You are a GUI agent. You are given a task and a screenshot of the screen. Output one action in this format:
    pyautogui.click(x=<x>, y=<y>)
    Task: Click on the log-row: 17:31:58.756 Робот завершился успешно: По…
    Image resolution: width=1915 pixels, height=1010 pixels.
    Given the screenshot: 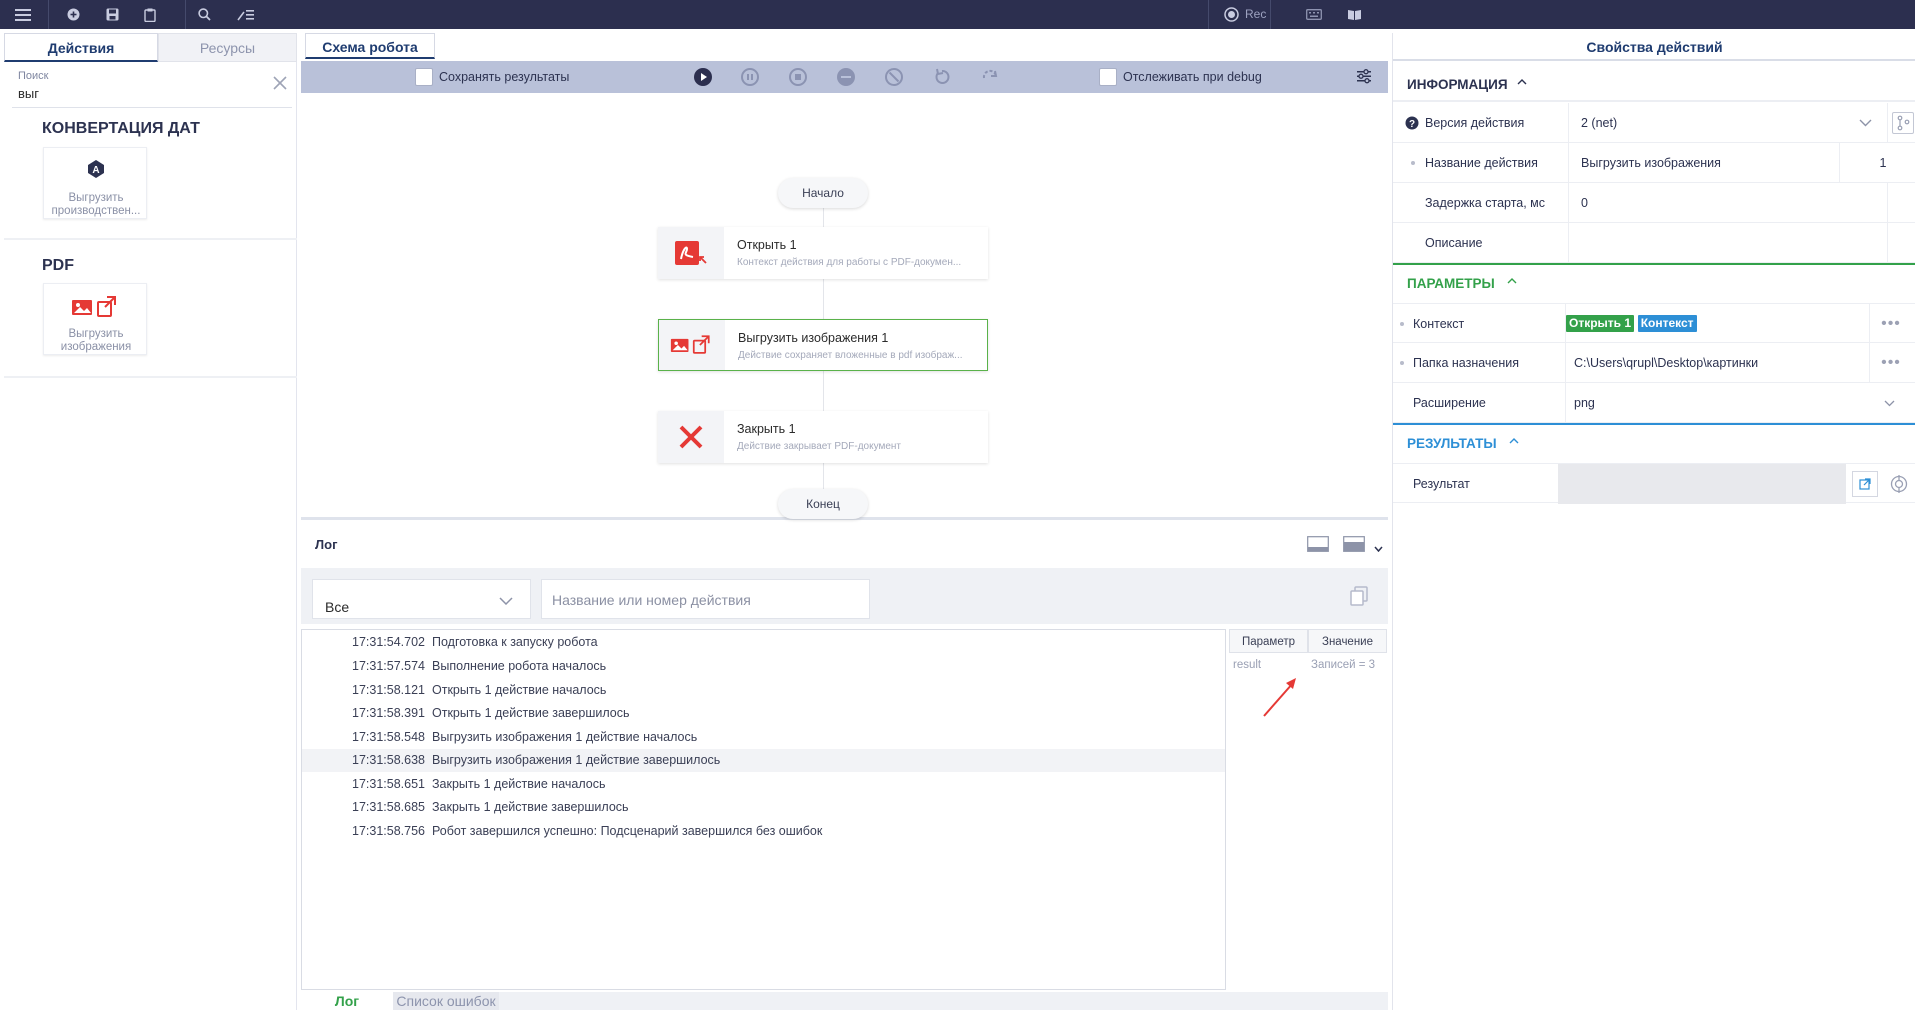 What is the action you would take?
    pyautogui.click(x=763, y=831)
    